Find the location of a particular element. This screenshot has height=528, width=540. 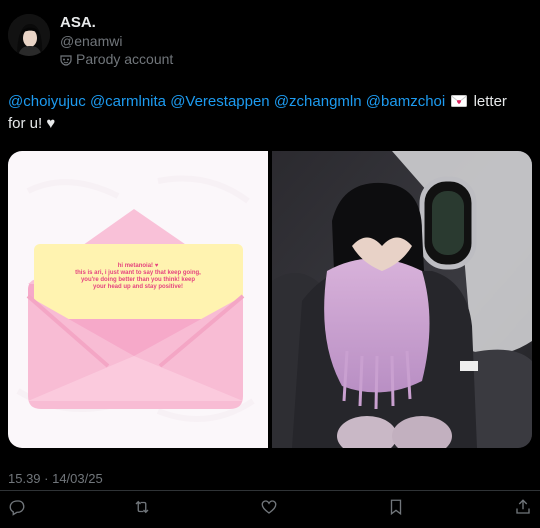

love-letter-emoji is located at coordinates (459, 99).